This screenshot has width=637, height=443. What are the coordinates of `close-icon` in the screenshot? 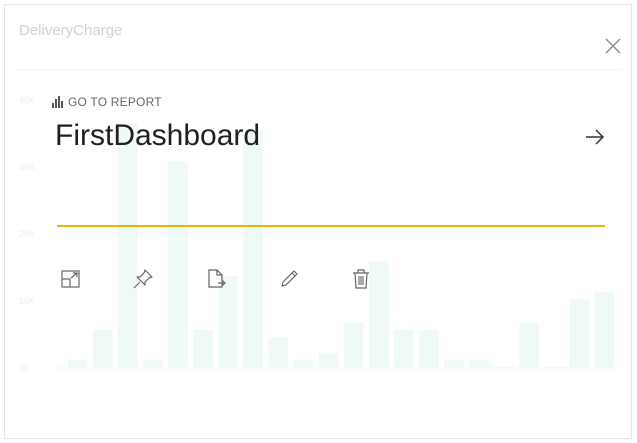 It's located at (613, 46).